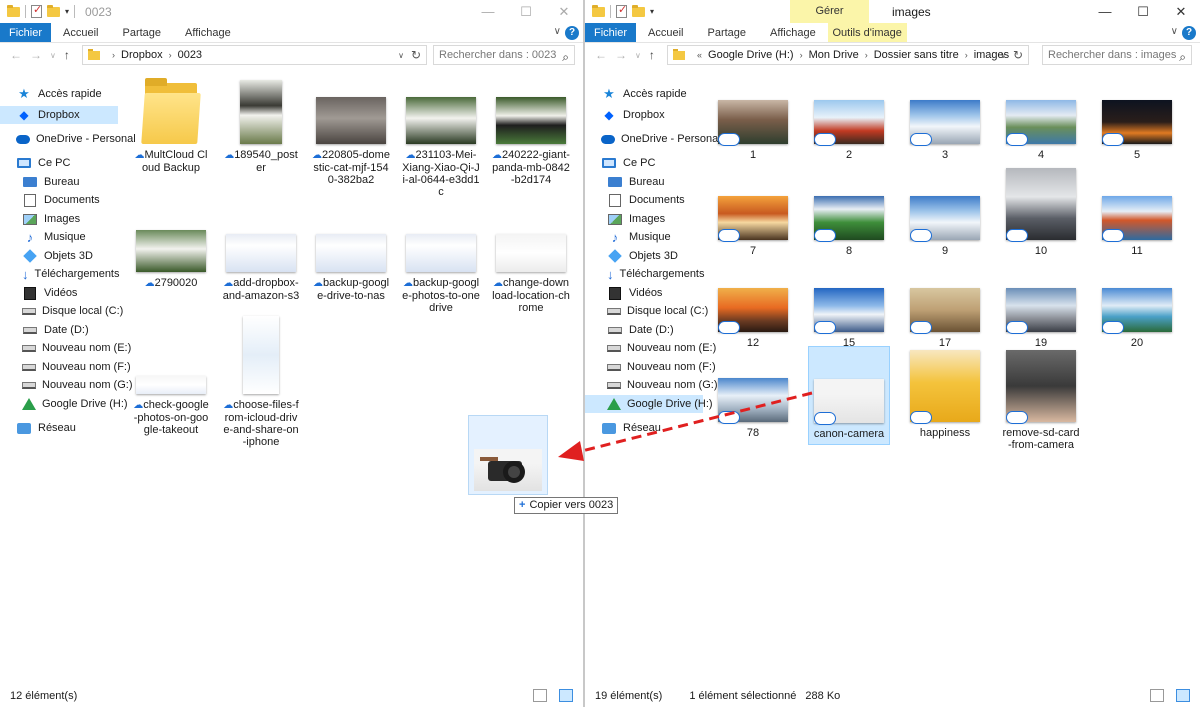 The height and width of the screenshot is (707, 1200). I want to click on chevron-down-icon: ▾, so click(67, 11).